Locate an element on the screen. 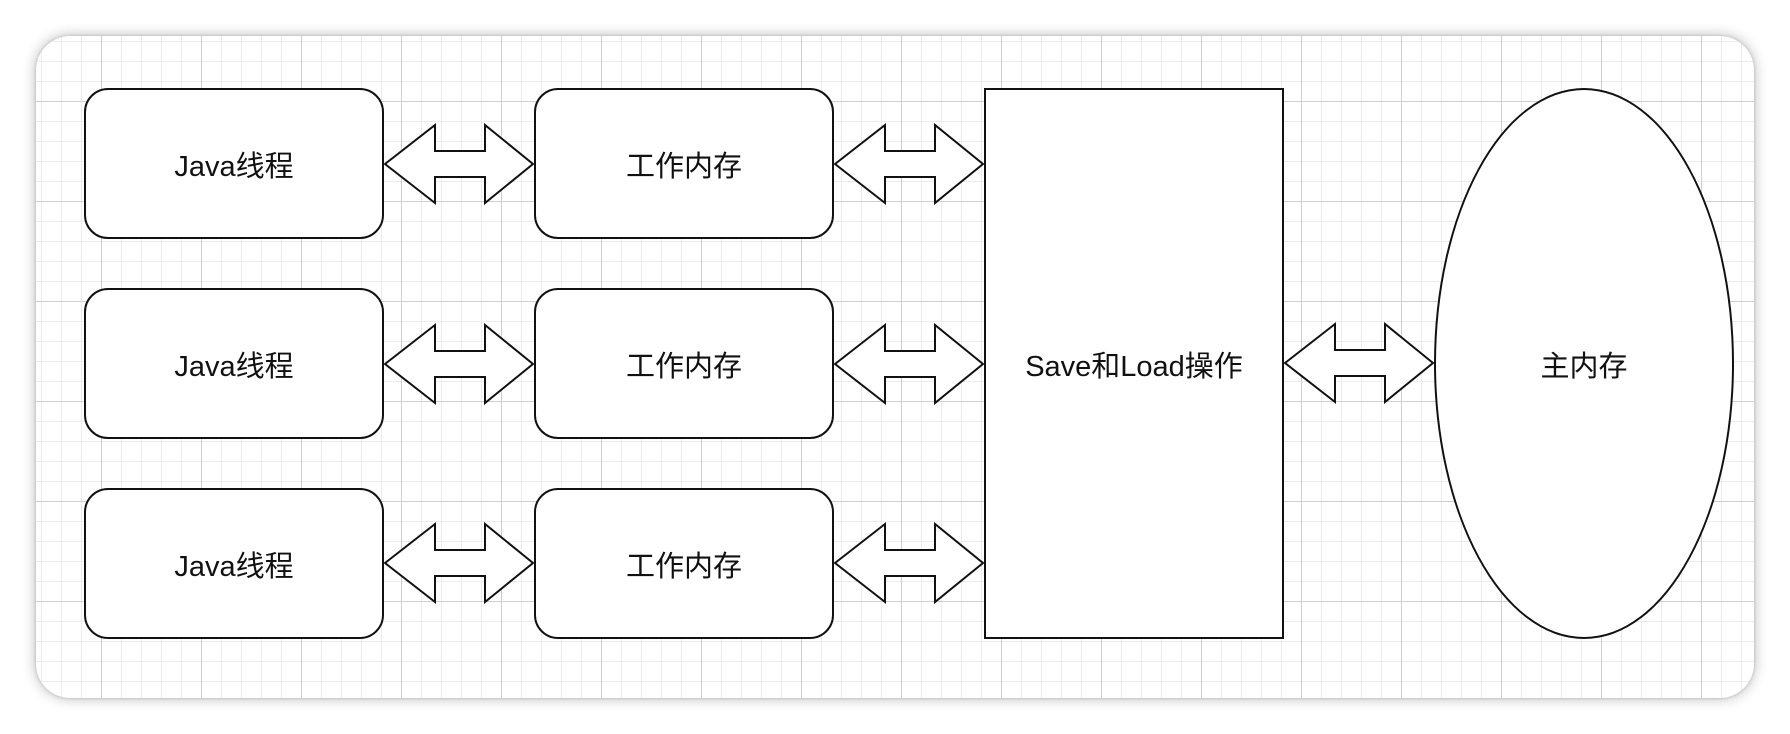 Image resolution: width=1790 pixels, height=734 pixels. double-arrow-wmem2-saveload is located at coordinates (909, 364).